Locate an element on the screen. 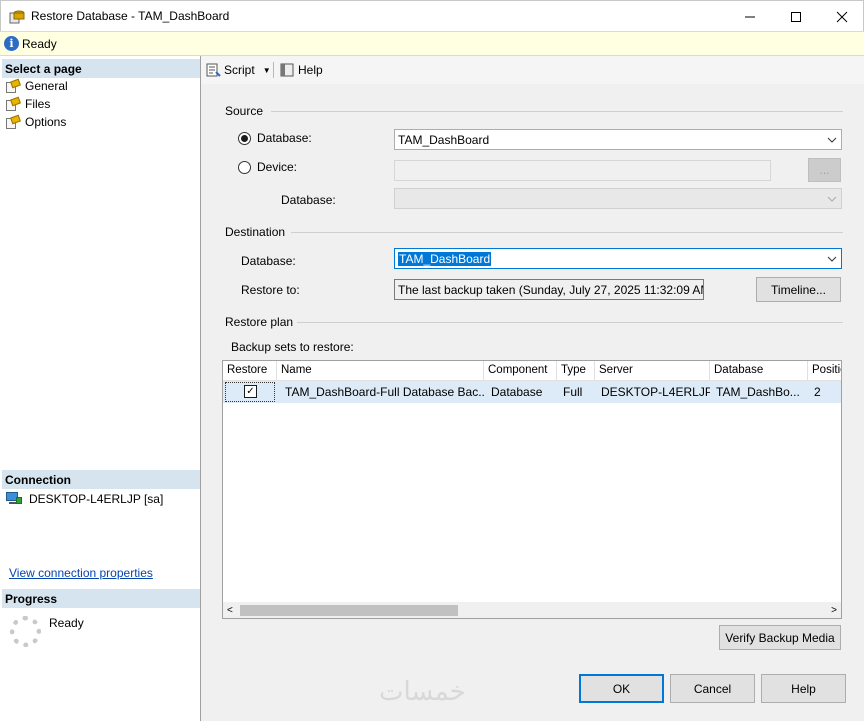  restore-plan-group-label: Restore plan is located at coordinates (259, 322).